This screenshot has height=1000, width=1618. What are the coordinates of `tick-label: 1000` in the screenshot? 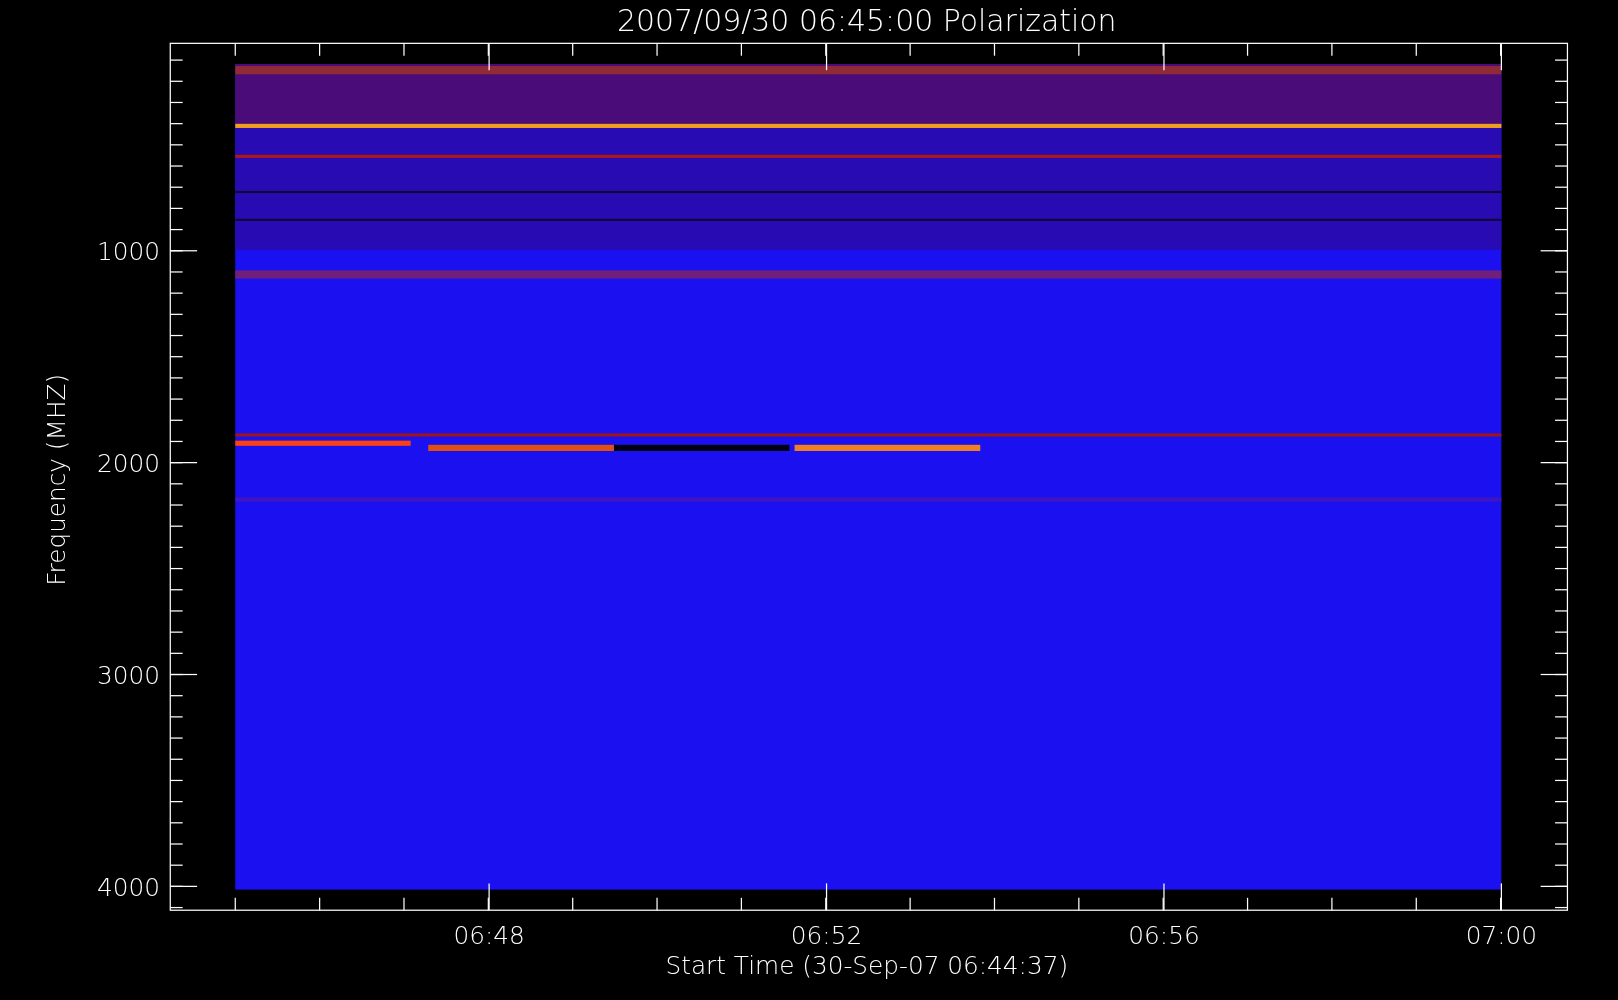 It's located at (128, 252).